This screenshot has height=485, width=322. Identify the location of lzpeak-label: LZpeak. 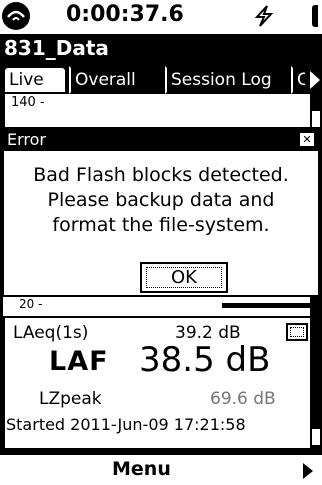
(70, 399).